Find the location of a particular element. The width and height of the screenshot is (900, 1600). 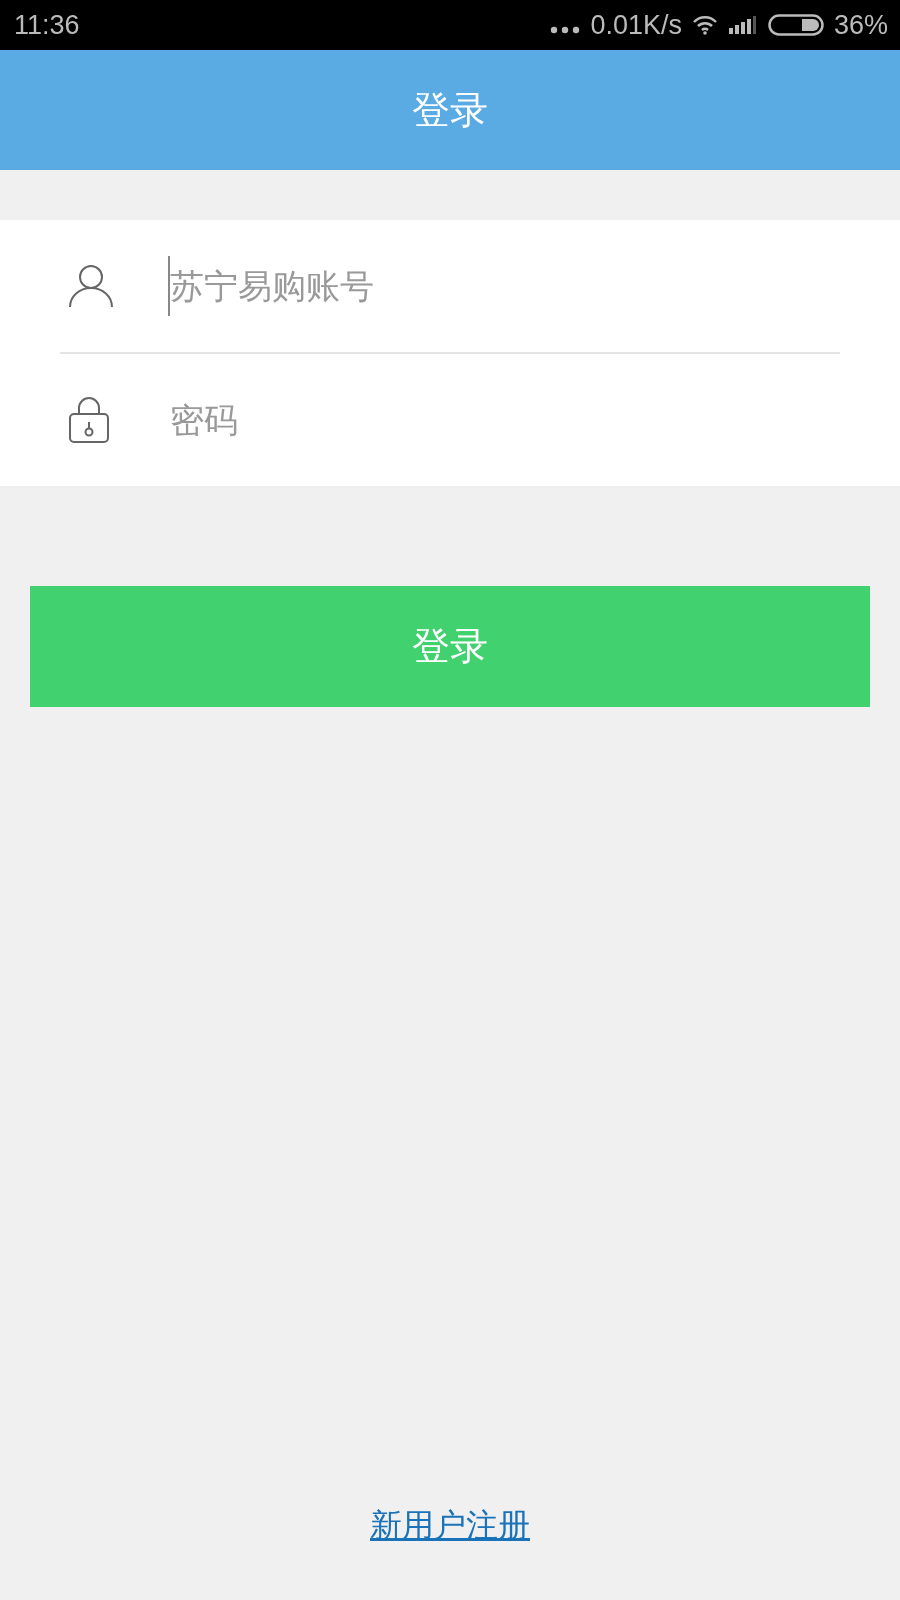

account-field: 苏宁易购账号 is located at coordinates (504, 286).